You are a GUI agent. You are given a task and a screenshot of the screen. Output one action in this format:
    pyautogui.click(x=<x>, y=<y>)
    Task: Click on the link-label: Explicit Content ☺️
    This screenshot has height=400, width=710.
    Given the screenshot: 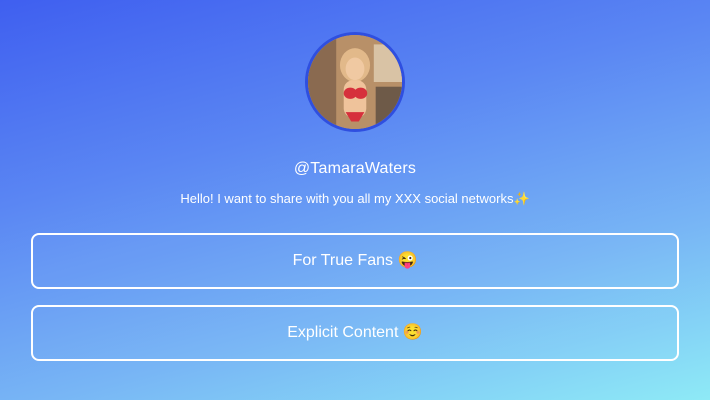 What is the action you would take?
    pyautogui.click(x=355, y=332)
    